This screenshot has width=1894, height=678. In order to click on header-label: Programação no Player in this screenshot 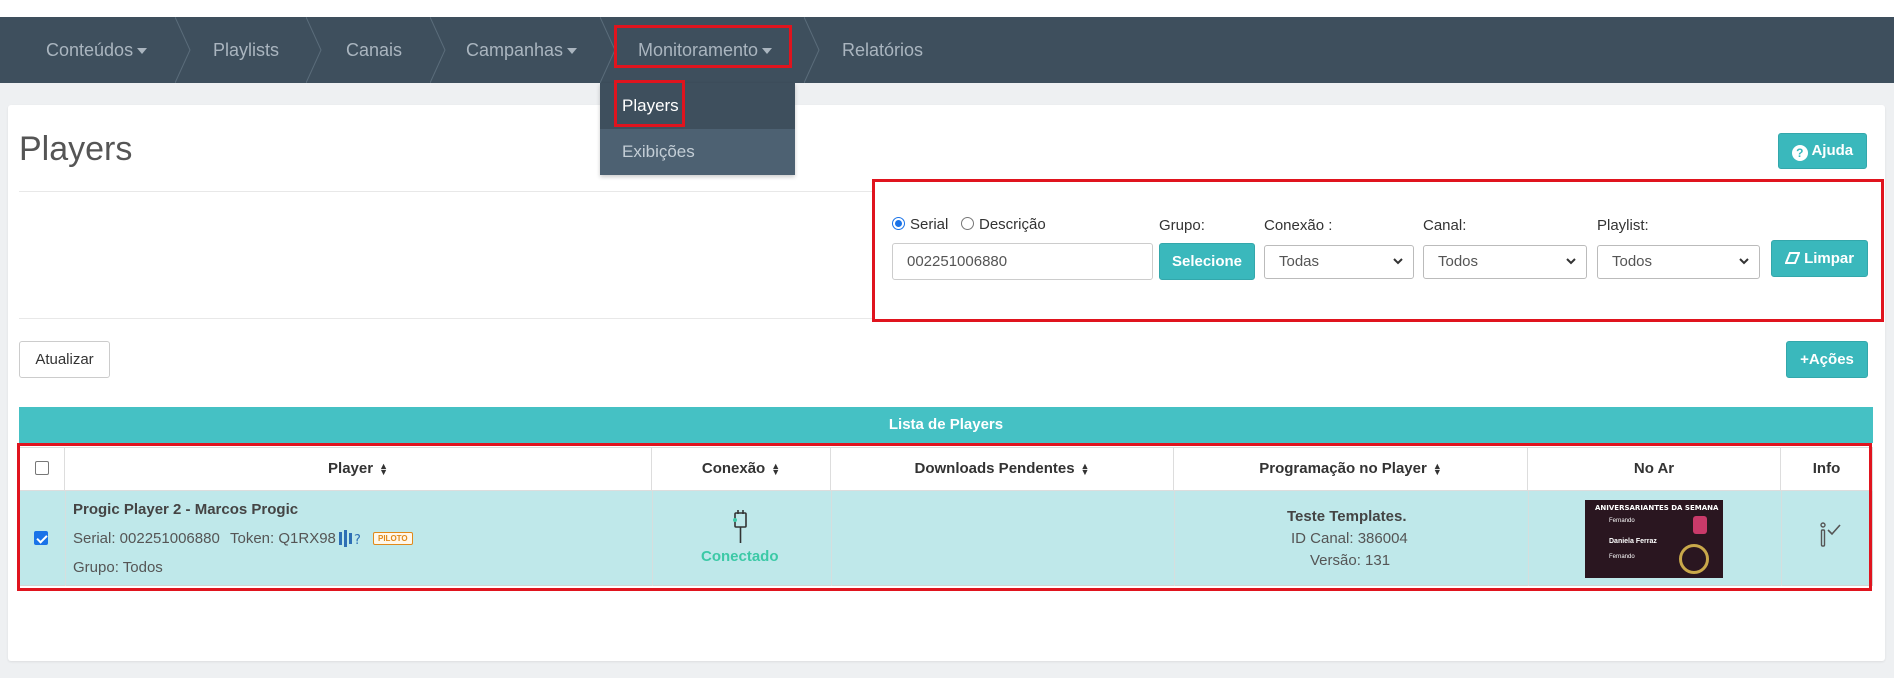, I will do `click(1343, 468)`.